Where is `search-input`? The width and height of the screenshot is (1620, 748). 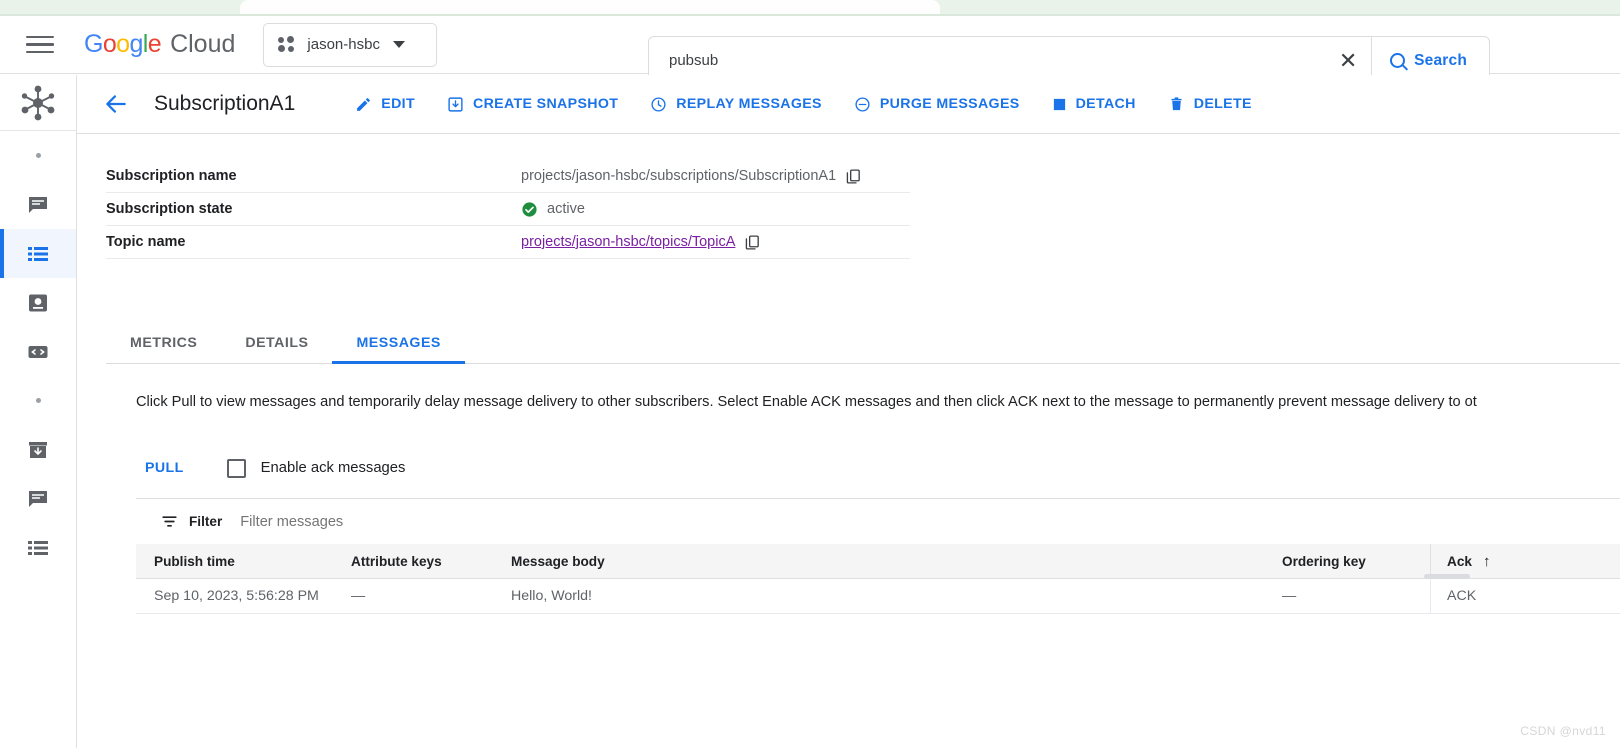 search-input is located at coordinates (990, 60).